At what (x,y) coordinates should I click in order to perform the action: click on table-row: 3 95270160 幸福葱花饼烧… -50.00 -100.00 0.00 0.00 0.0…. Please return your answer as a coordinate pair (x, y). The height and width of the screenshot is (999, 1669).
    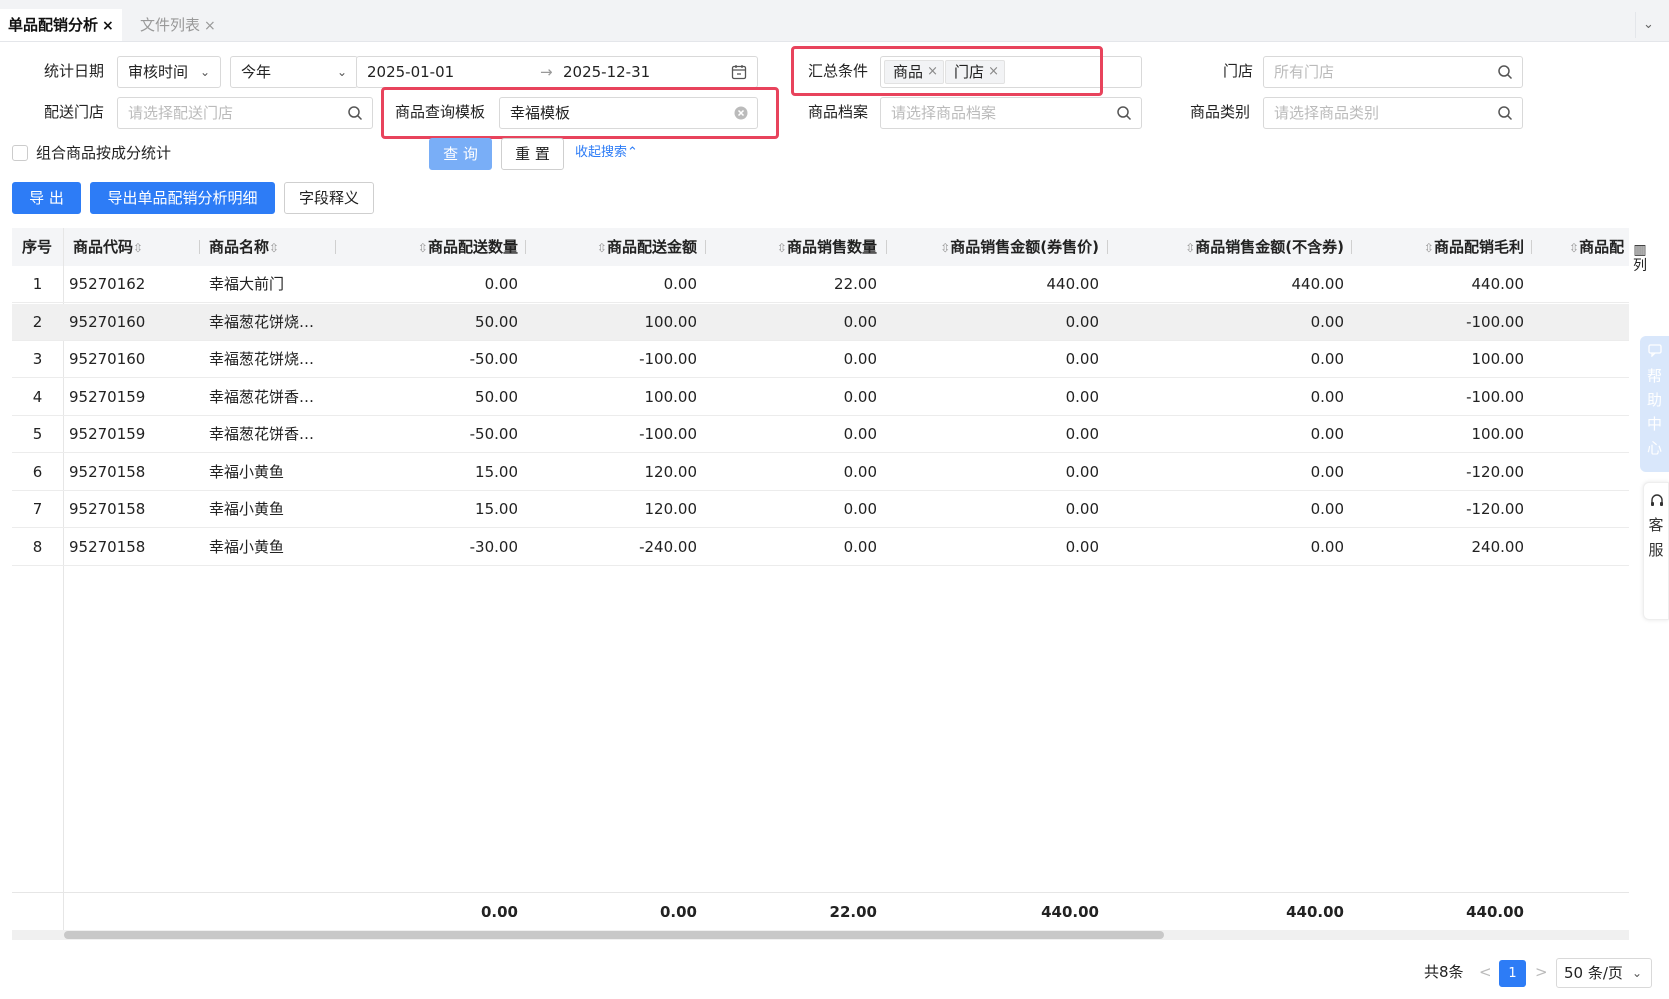
    Looking at the image, I should click on (820, 359).